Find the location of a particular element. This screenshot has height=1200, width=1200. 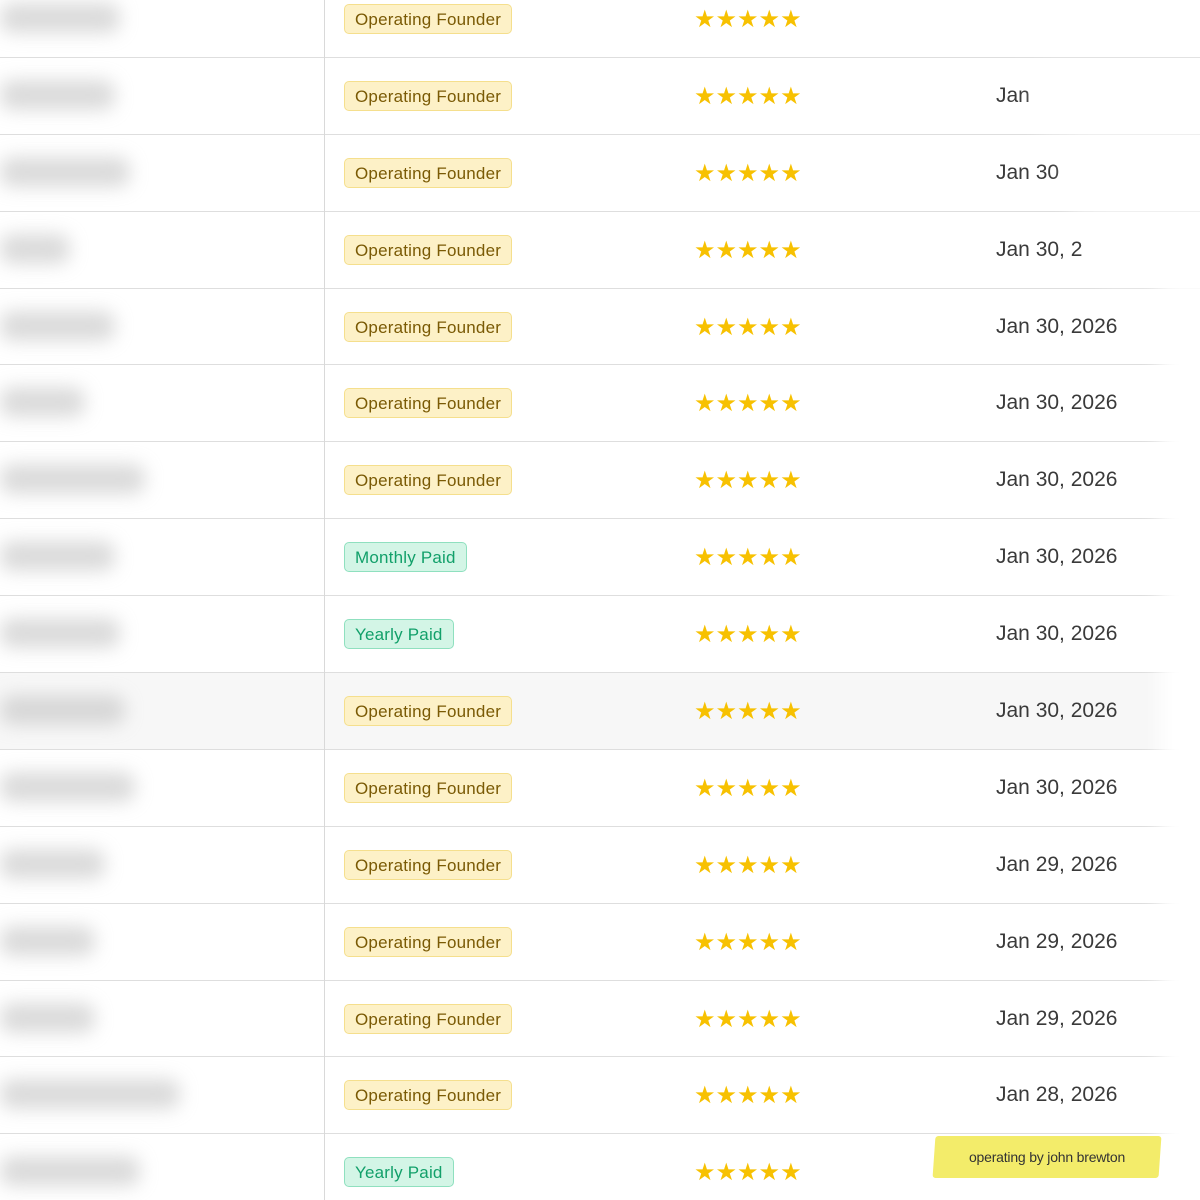

subscribe-date: Jan 30, 2 is located at coordinates (1039, 249).